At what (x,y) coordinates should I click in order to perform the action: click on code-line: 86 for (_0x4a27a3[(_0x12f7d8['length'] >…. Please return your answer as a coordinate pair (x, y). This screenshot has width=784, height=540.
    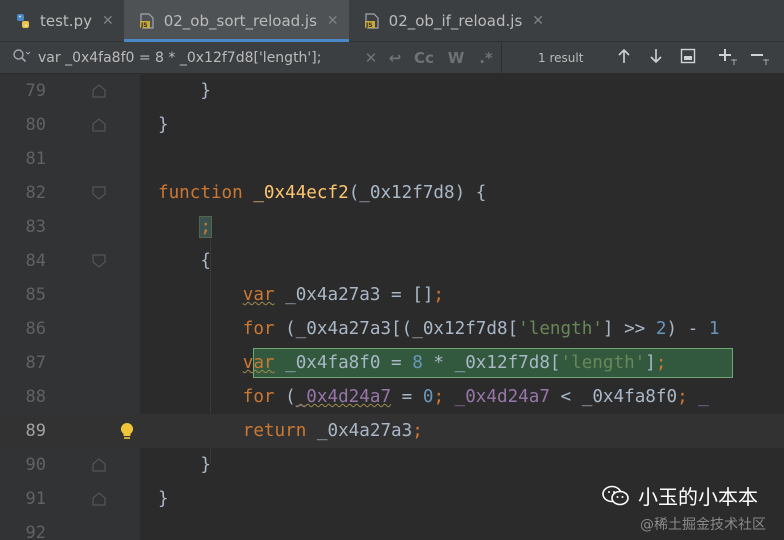
    Looking at the image, I should click on (392, 329).